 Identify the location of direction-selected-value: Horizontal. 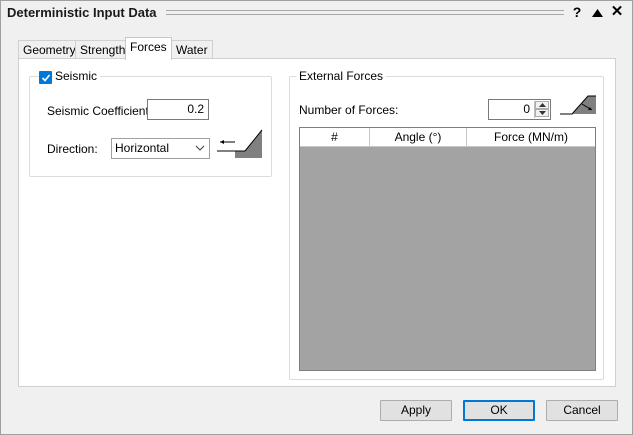
(142, 148).